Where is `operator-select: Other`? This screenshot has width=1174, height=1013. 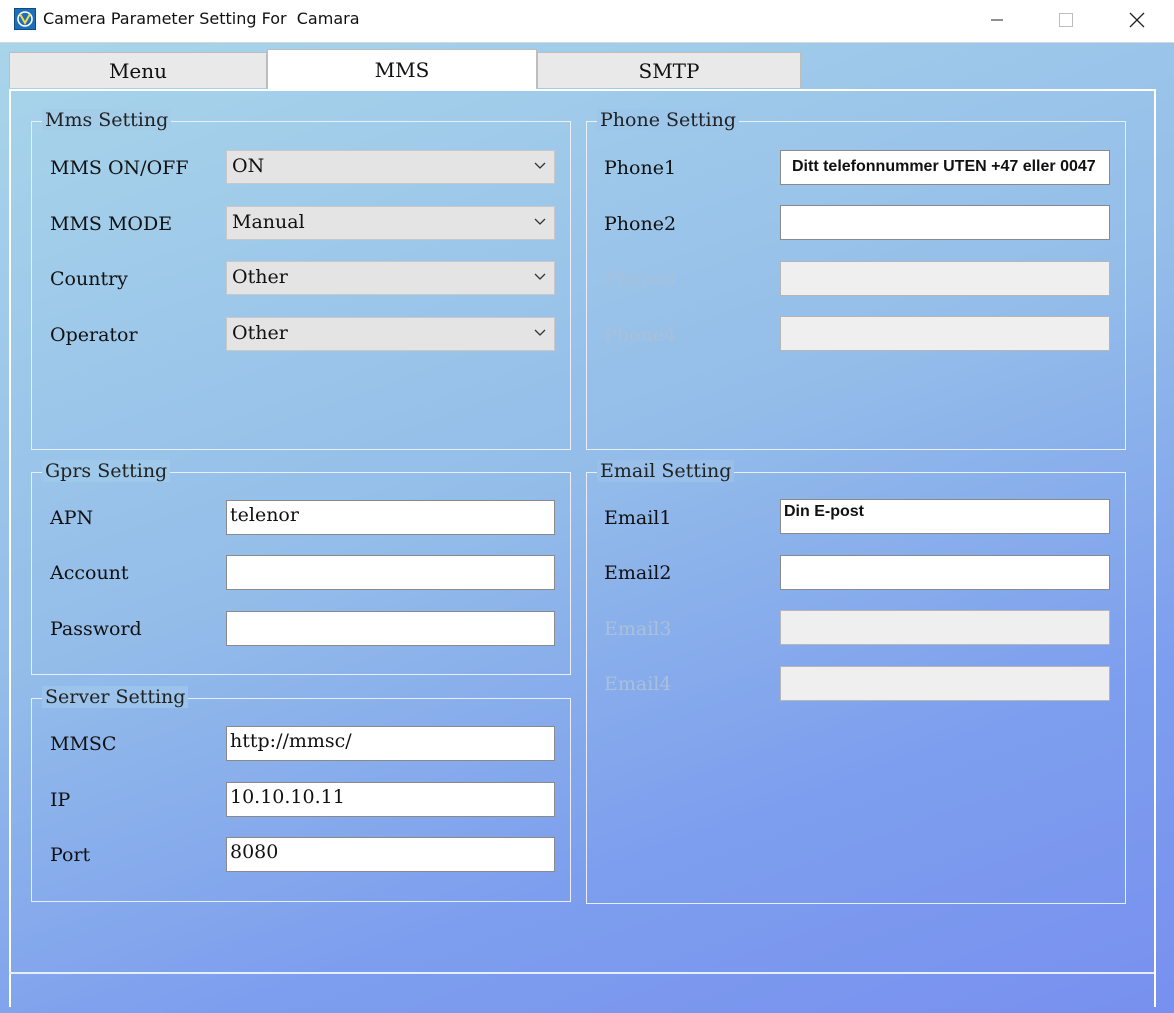 operator-select: Other is located at coordinates (390, 334).